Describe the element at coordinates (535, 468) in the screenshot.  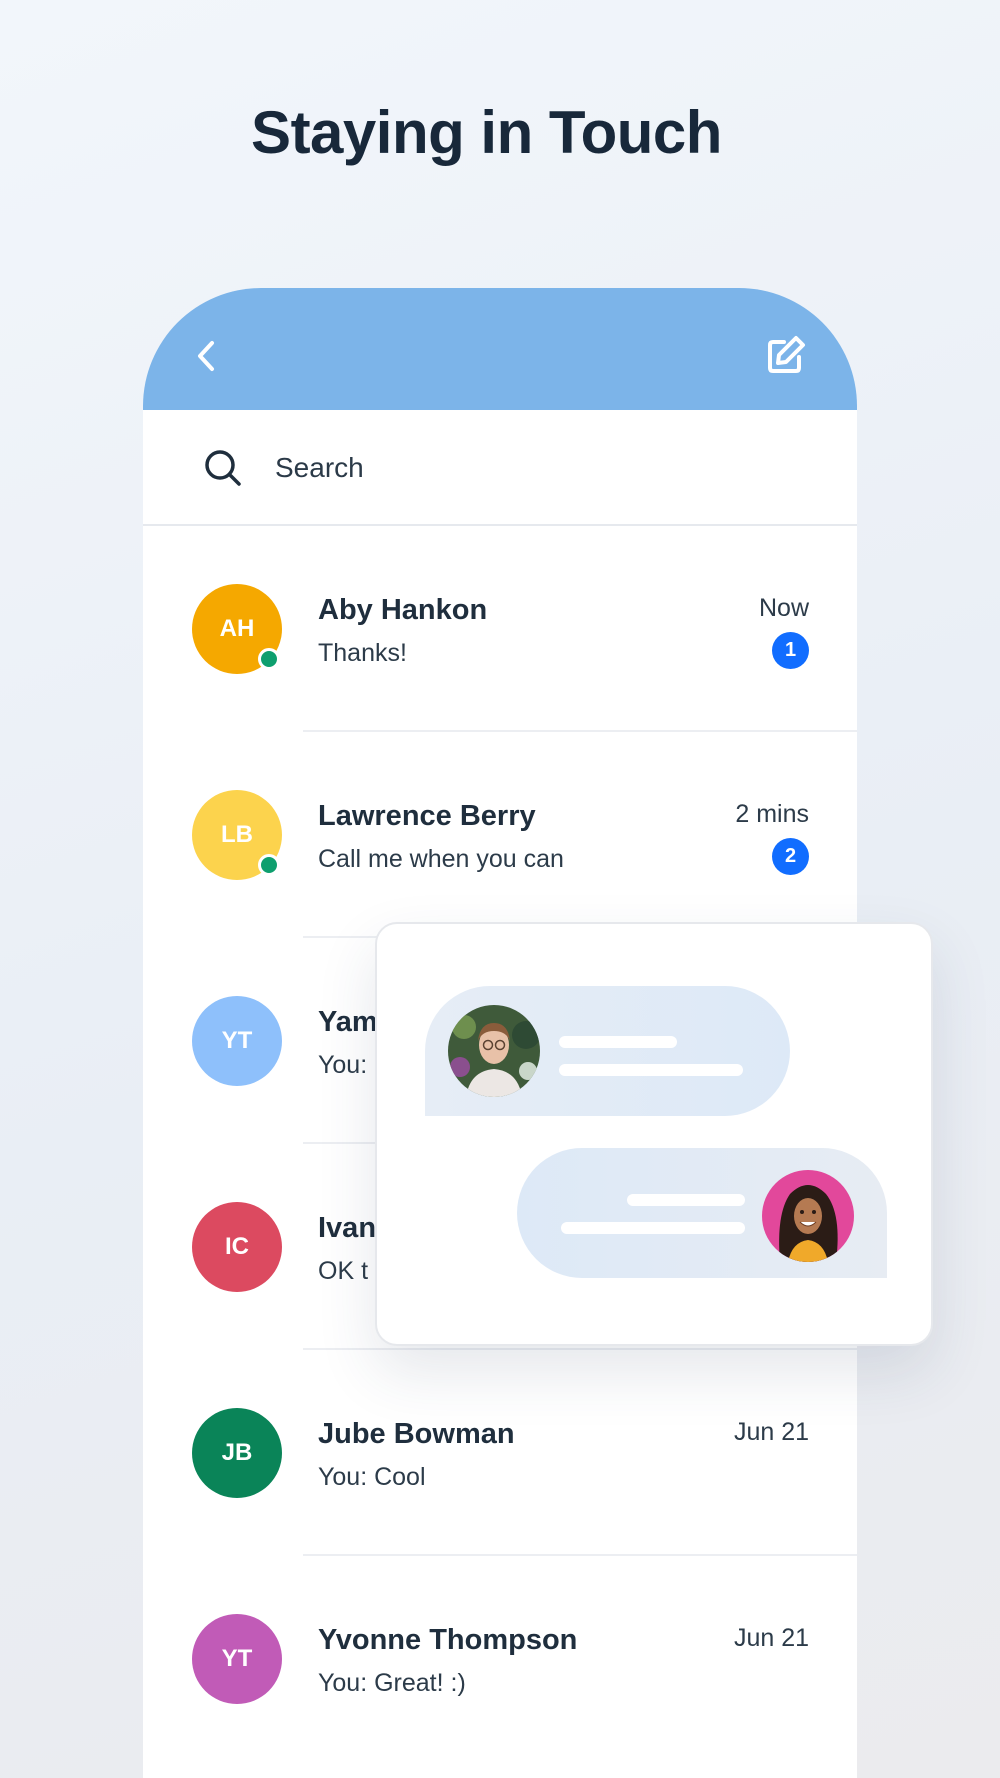
I see `search-input` at that location.